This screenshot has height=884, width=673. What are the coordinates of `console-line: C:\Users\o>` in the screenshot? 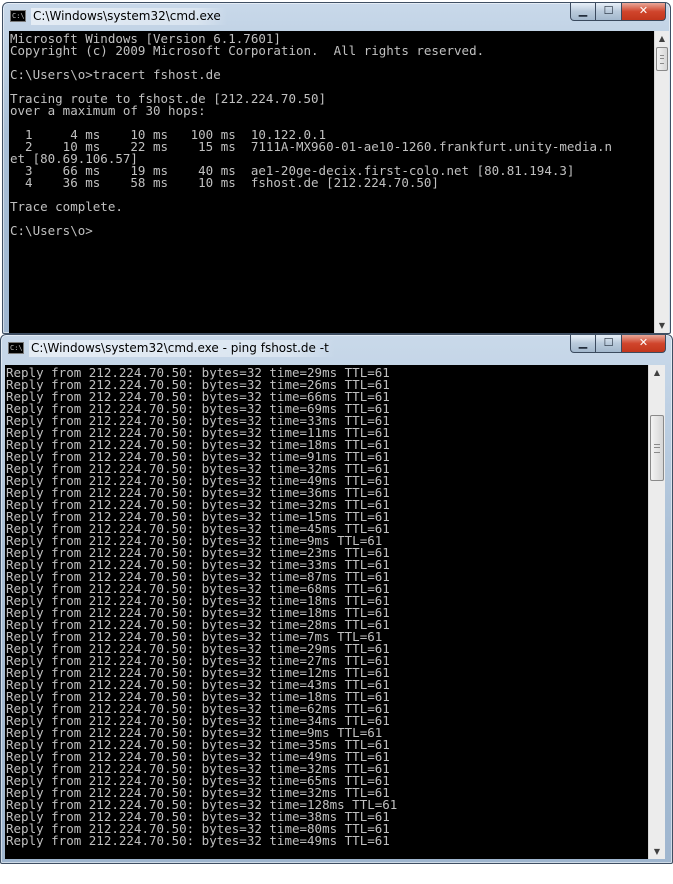 It's located at (51, 230).